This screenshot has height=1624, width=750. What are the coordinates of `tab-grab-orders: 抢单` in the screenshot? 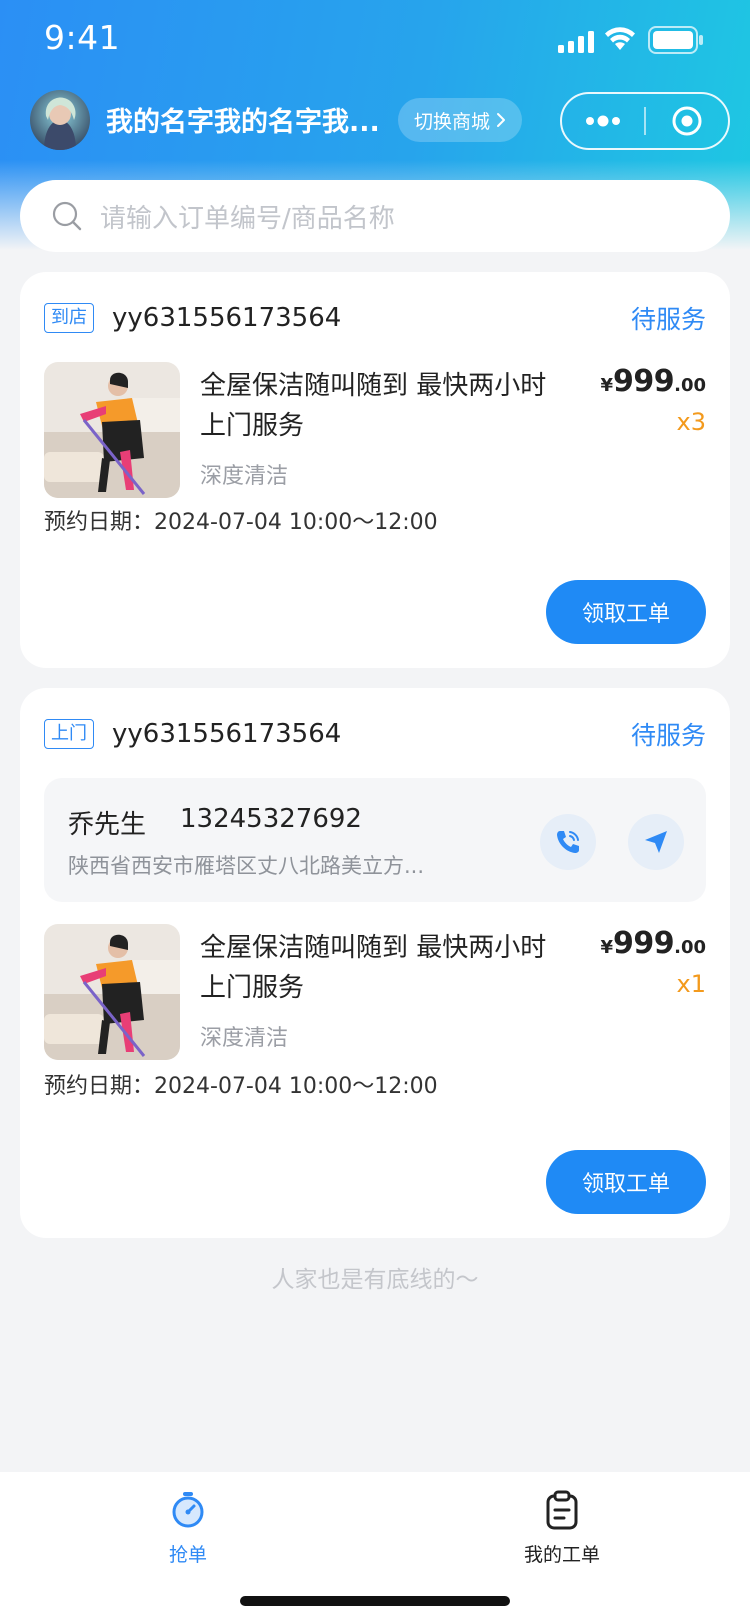 It's located at (188, 1528).